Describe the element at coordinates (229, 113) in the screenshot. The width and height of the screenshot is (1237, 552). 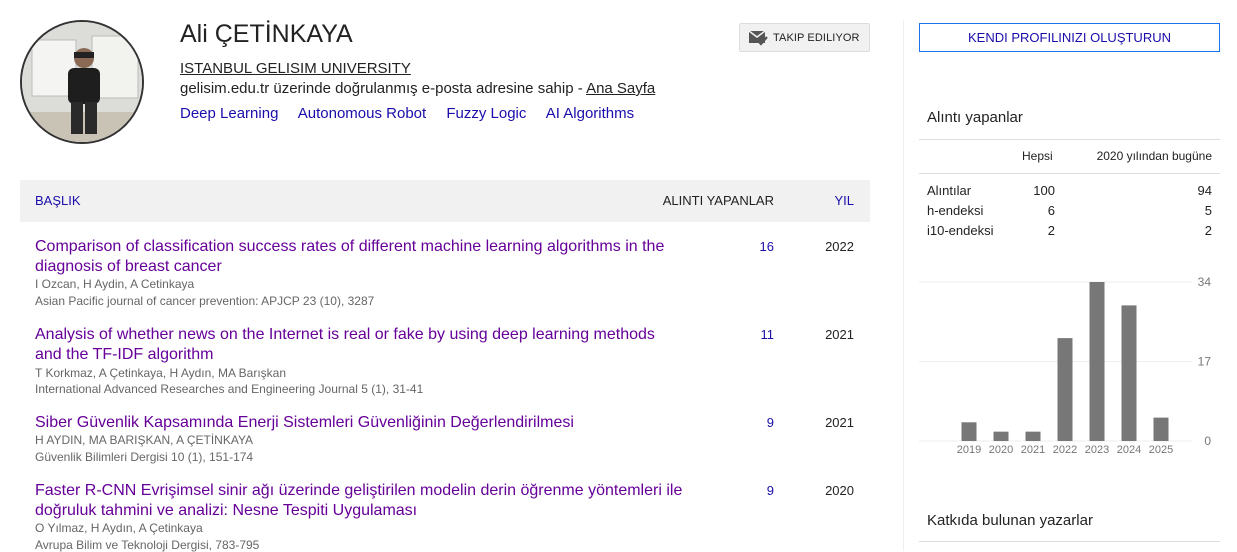
I see `interest-link: Deep Learning` at that location.